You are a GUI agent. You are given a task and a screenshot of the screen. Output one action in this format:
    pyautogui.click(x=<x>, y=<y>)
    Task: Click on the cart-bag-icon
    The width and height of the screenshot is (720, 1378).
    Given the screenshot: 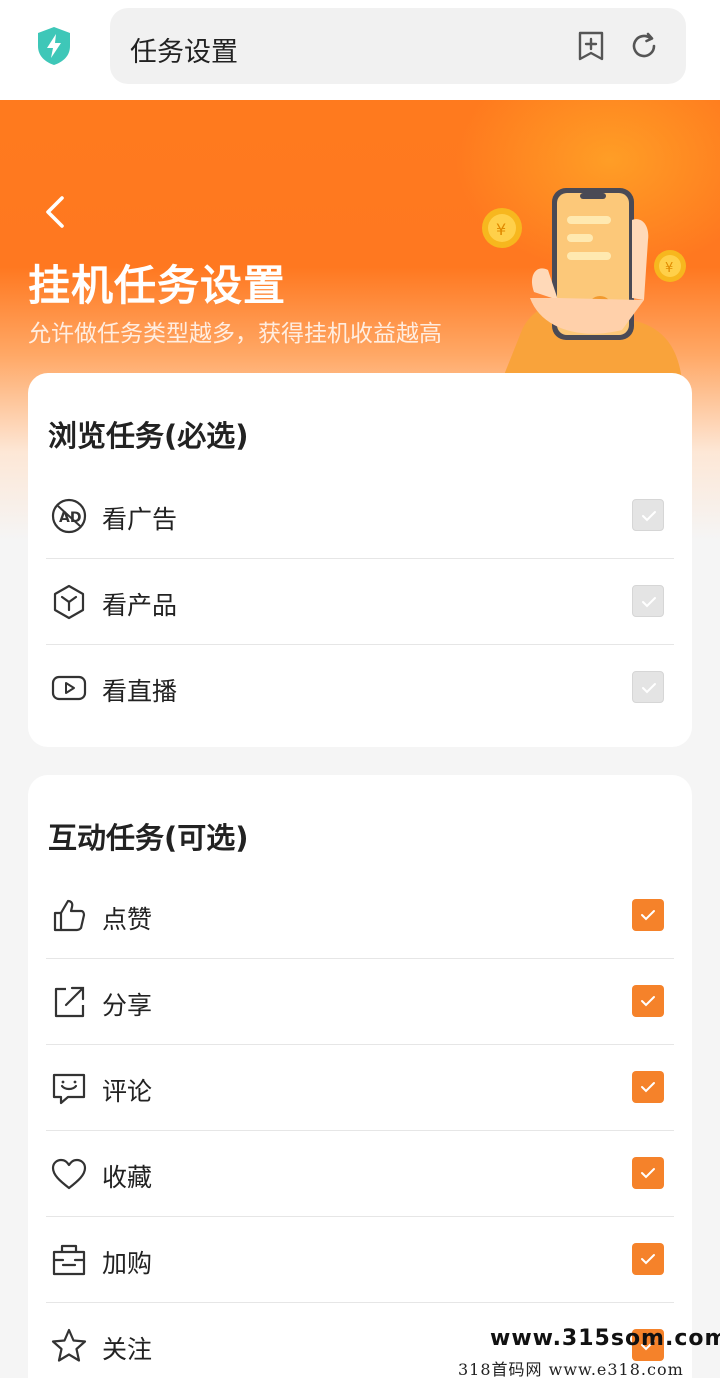 What is the action you would take?
    pyautogui.click(x=69, y=1260)
    